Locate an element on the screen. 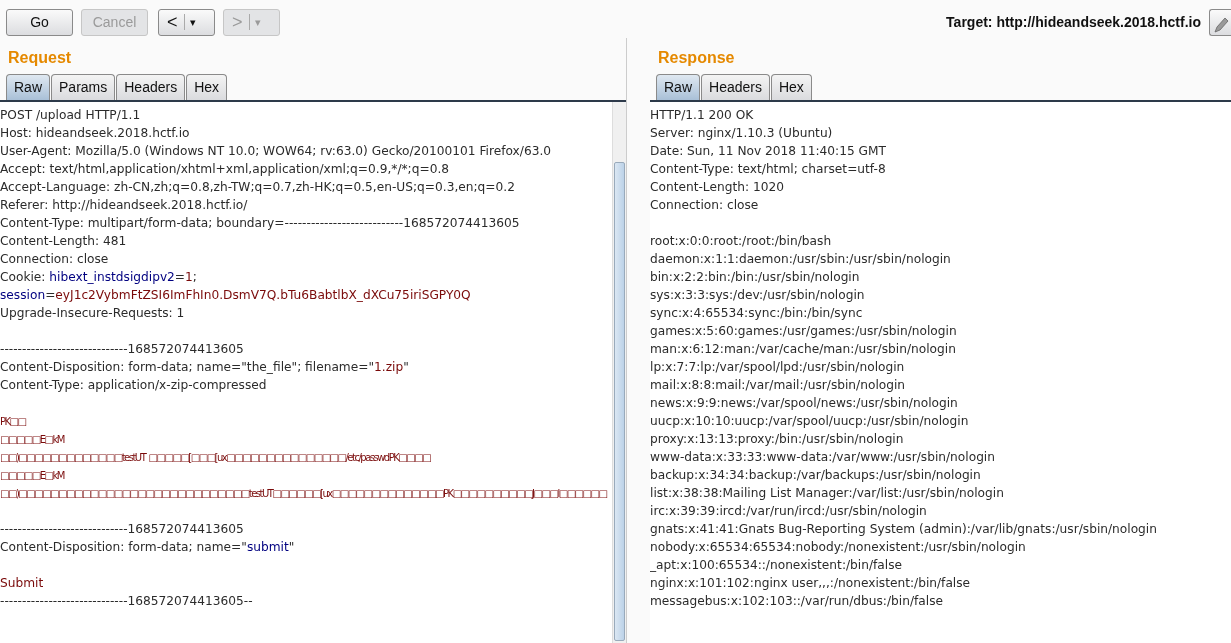 The height and width of the screenshot is (643, 1231). text-line: Server: nginx/1.10.3 (Ubuntu) is located at coordinates (742, 133).